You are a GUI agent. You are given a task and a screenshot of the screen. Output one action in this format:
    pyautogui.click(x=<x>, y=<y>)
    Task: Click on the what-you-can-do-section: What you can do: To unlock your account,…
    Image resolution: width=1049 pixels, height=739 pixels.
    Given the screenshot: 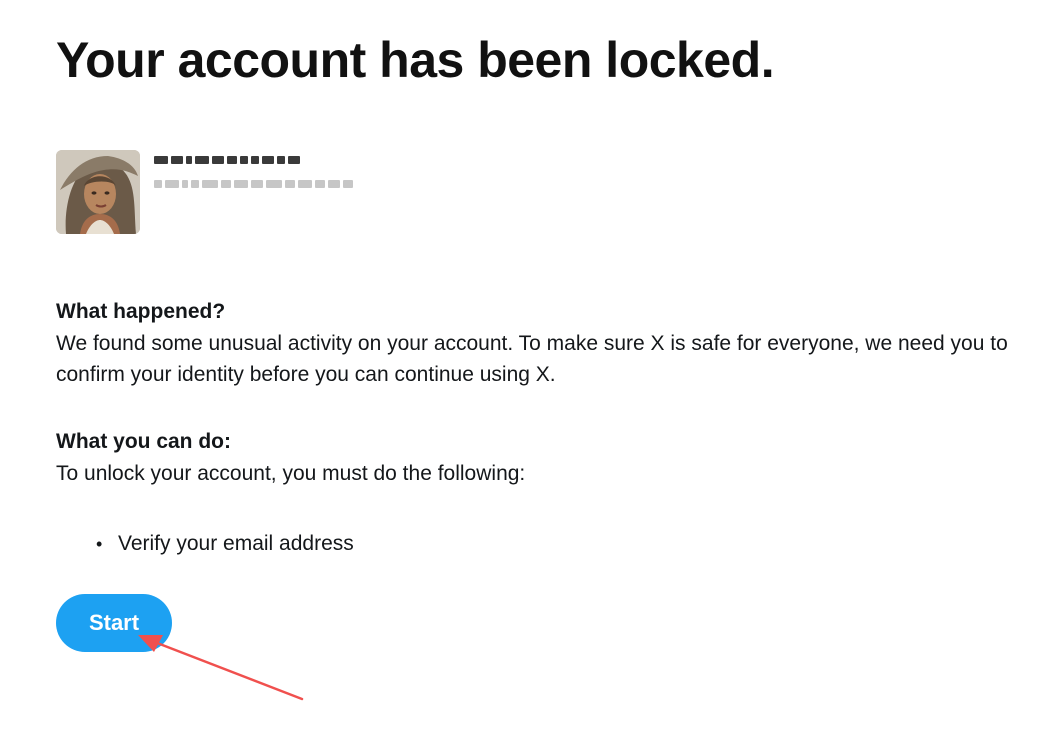 What is the action you would take?
    pyautogui.click(x=548, y=458)
    